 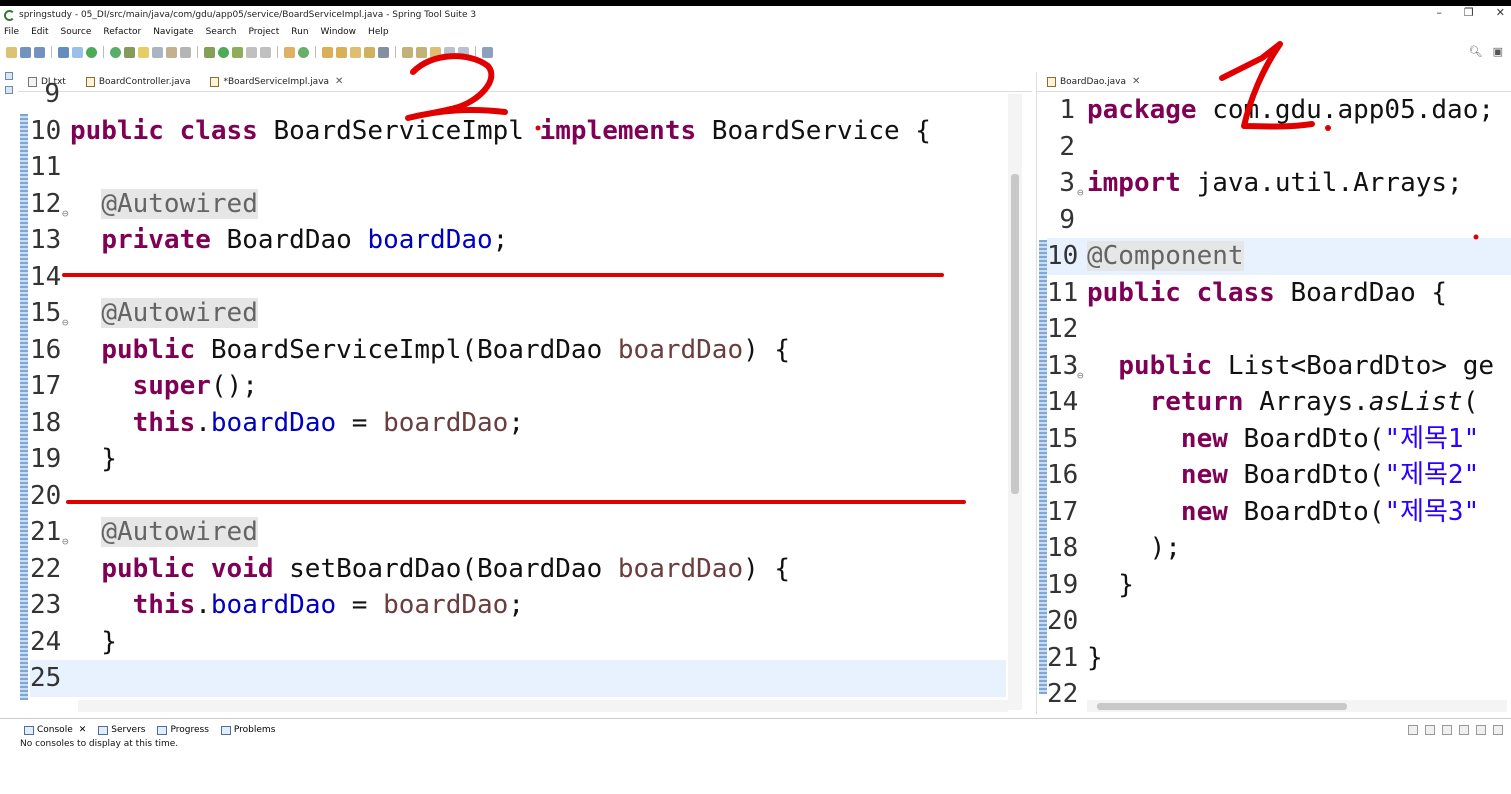 What do you see at coordinates (449, 52) in the screenshot?
I see `back-icon` at bounding box center [449, 52].